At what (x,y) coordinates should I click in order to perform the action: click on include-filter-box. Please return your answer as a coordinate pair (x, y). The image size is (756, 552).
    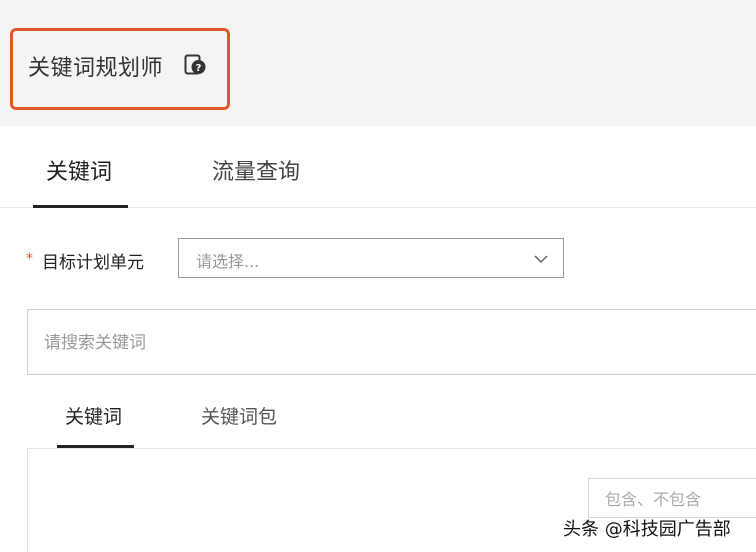
    Looking at the image, I should click on (672, 498).